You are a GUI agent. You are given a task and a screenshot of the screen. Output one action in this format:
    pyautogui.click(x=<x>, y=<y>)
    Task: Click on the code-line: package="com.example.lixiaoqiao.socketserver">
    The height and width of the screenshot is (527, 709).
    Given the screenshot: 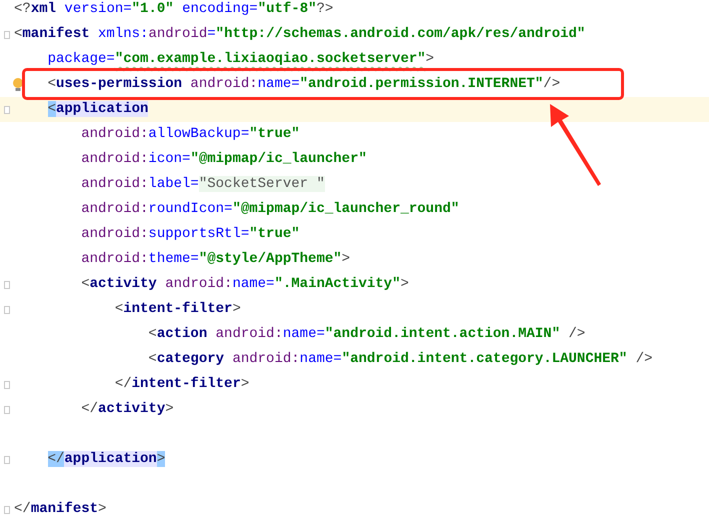 What is the action you would take?
    pyautogui.click(x=241, y=59)
    